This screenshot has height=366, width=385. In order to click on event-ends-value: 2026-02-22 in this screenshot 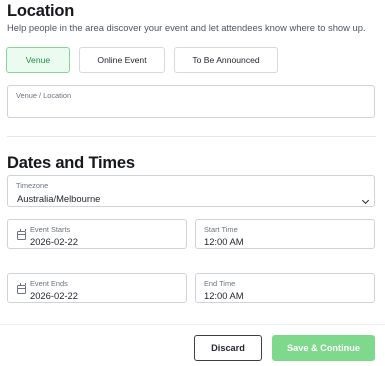, I will do `click(54, 295)`.